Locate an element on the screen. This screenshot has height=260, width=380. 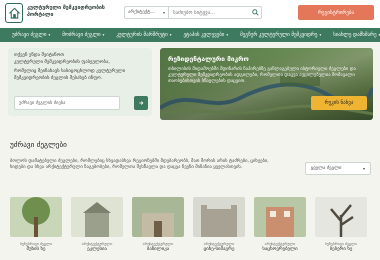
monument-name: ბებერი ხე is located at coordinates (341, 249).